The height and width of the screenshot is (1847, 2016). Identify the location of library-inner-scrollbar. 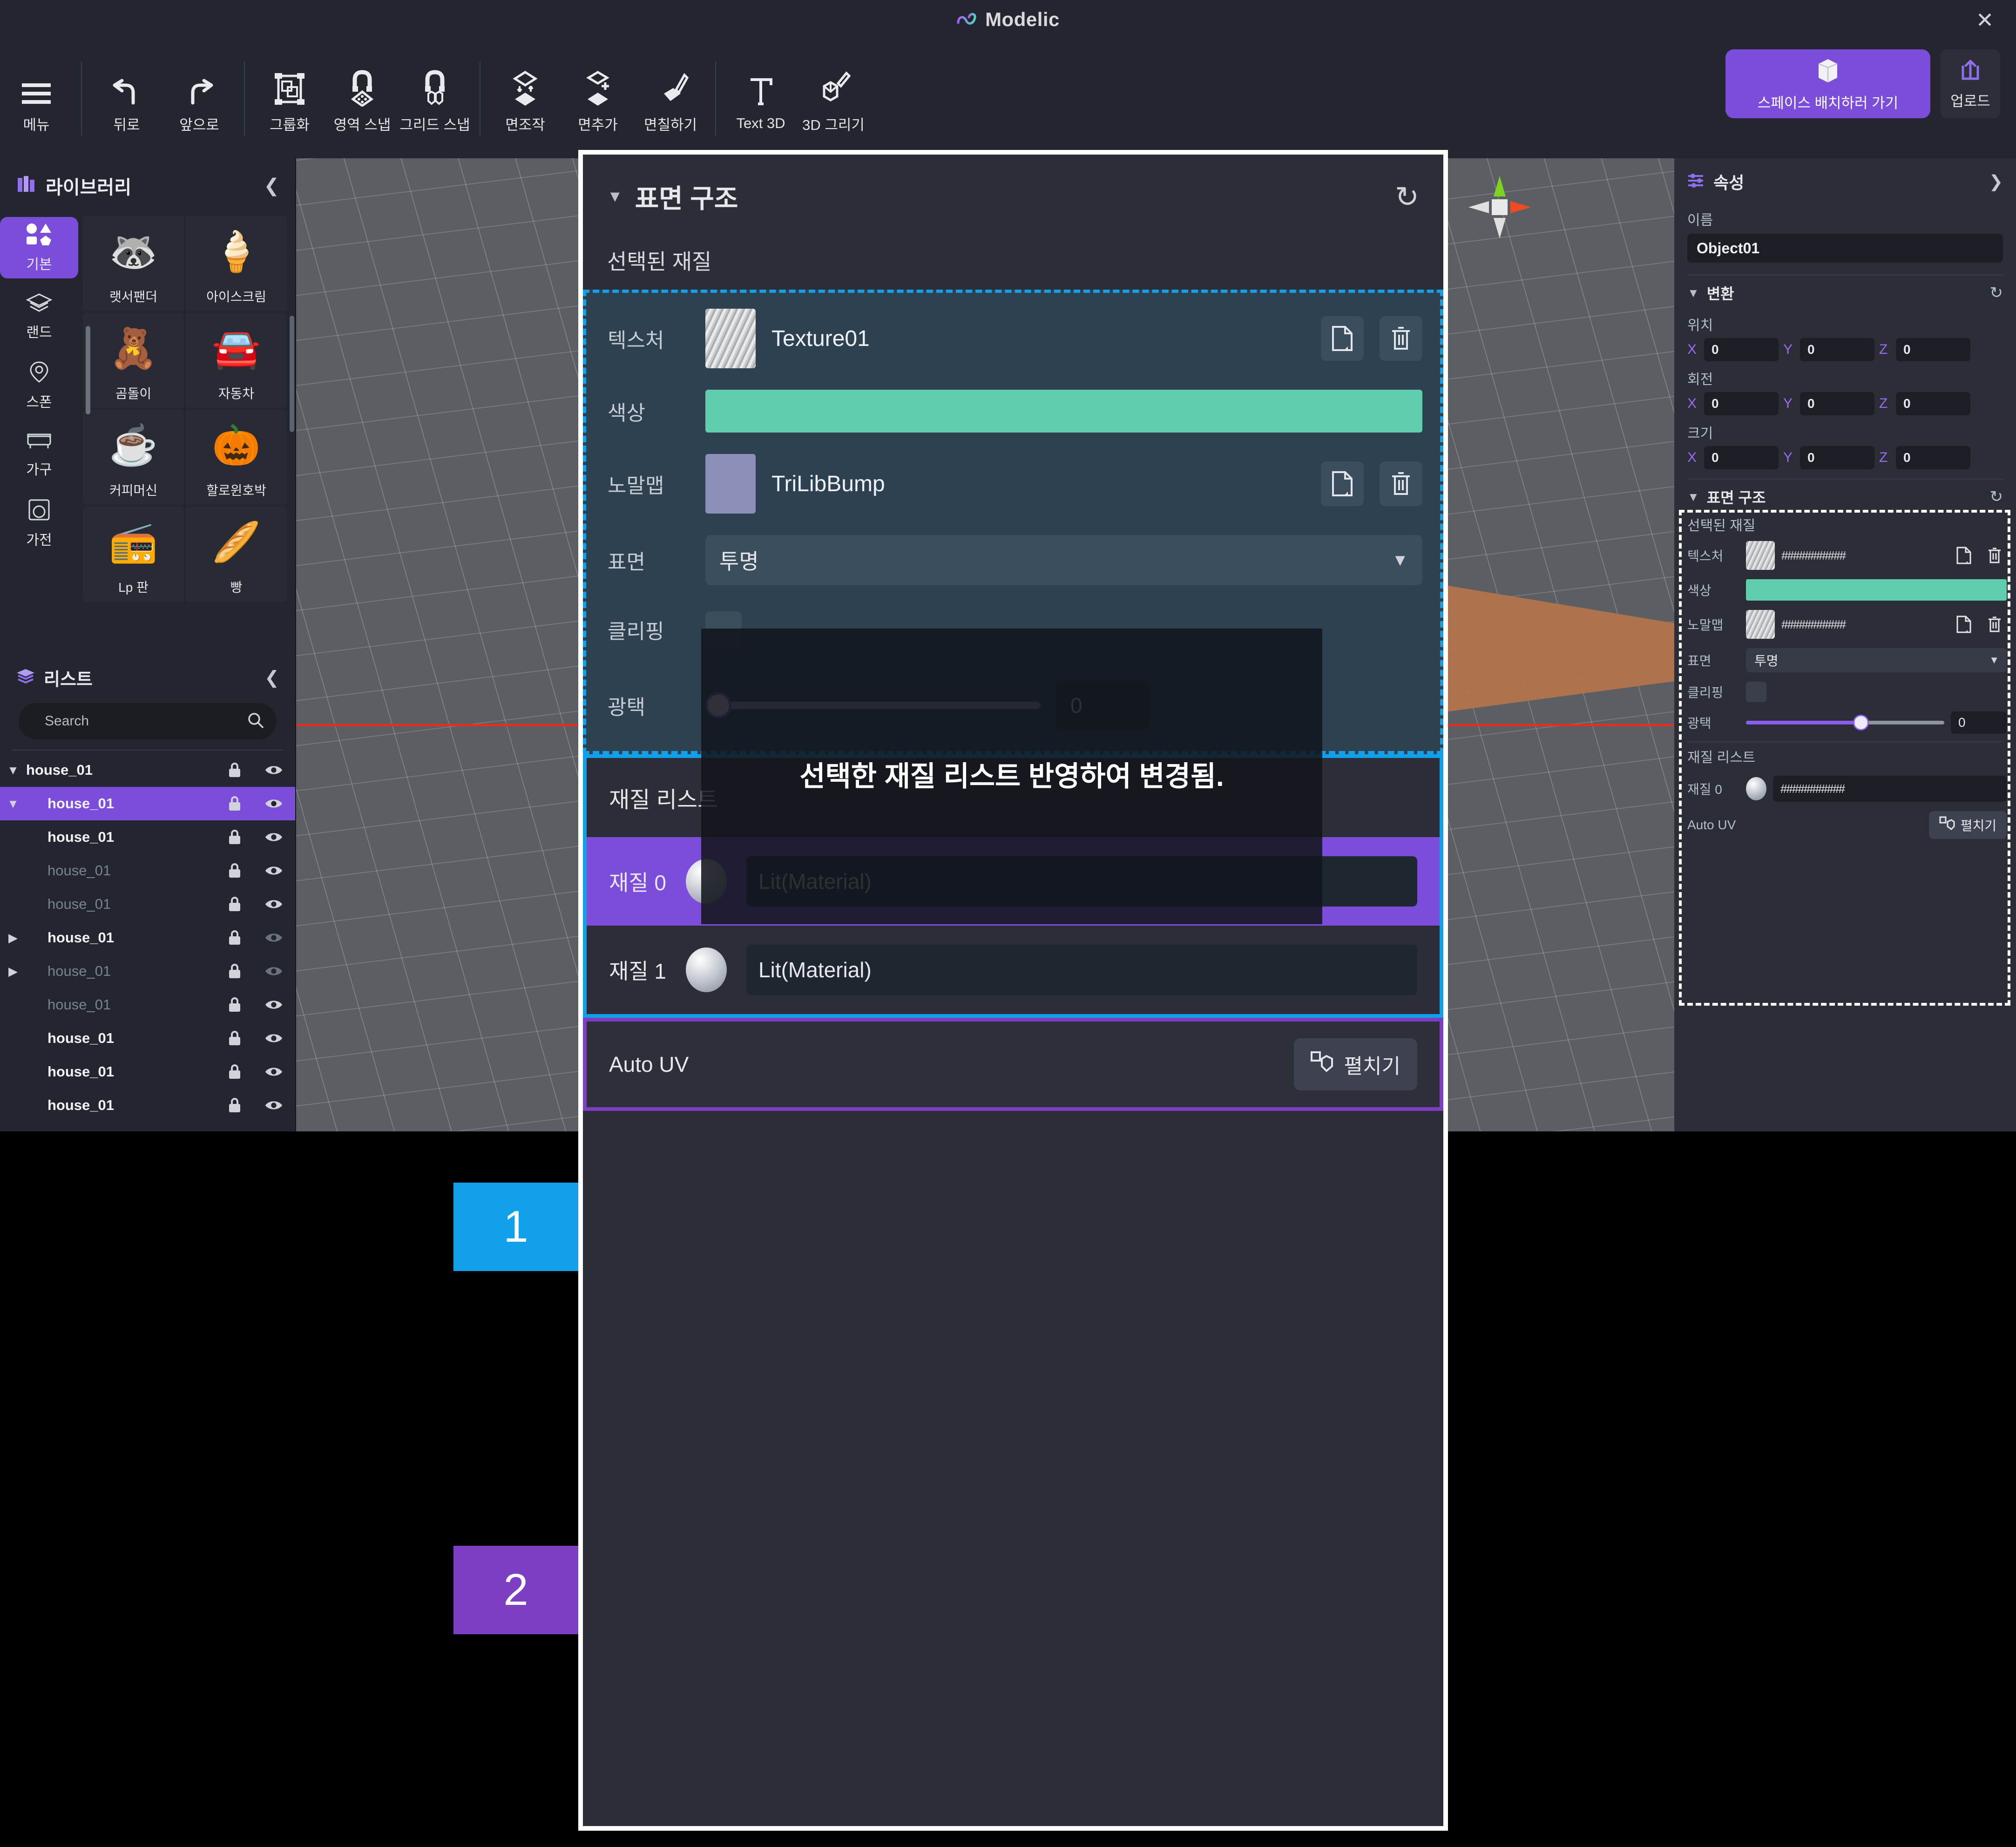
(88, 370).